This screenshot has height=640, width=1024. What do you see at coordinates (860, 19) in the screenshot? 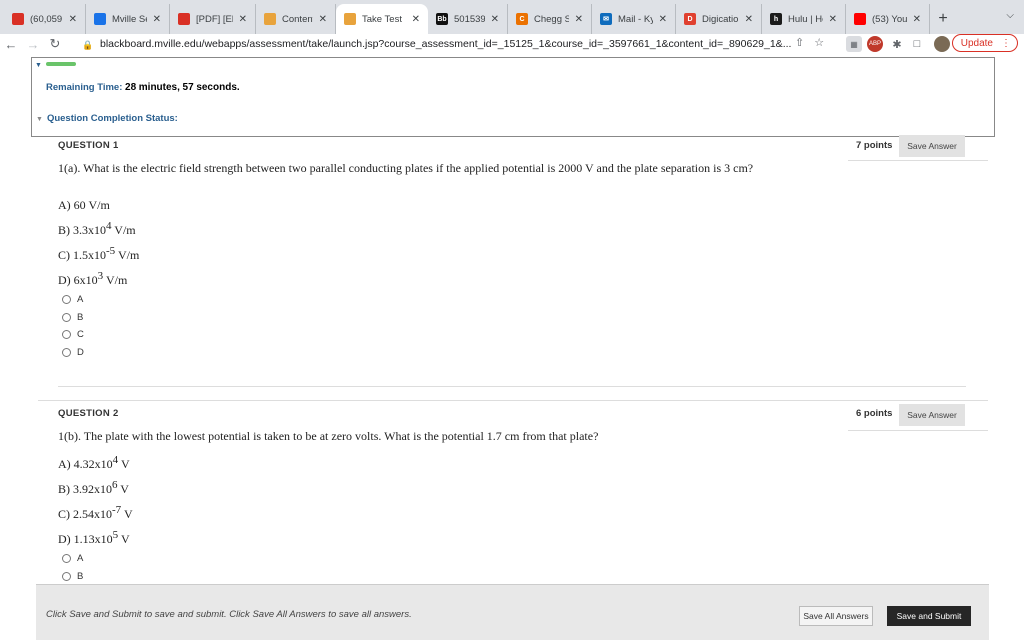
I see `youtube-icon` at bounding box center [860, 19].